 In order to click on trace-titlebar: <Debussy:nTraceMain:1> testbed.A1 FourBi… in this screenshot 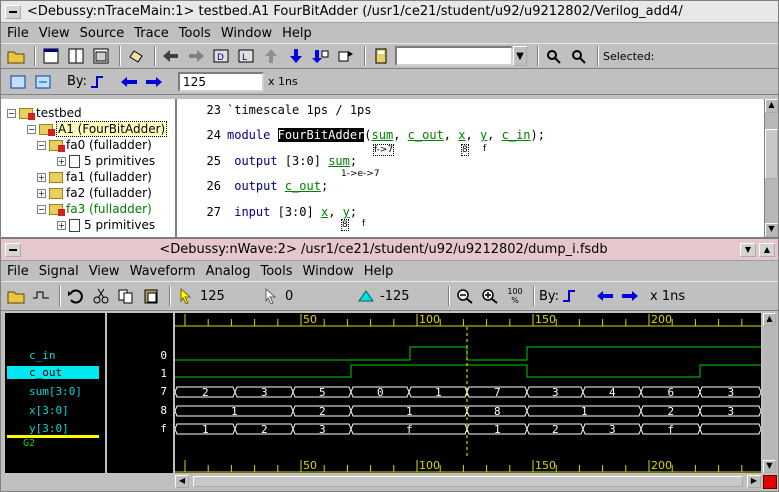, I will do `click(389, 12)`.